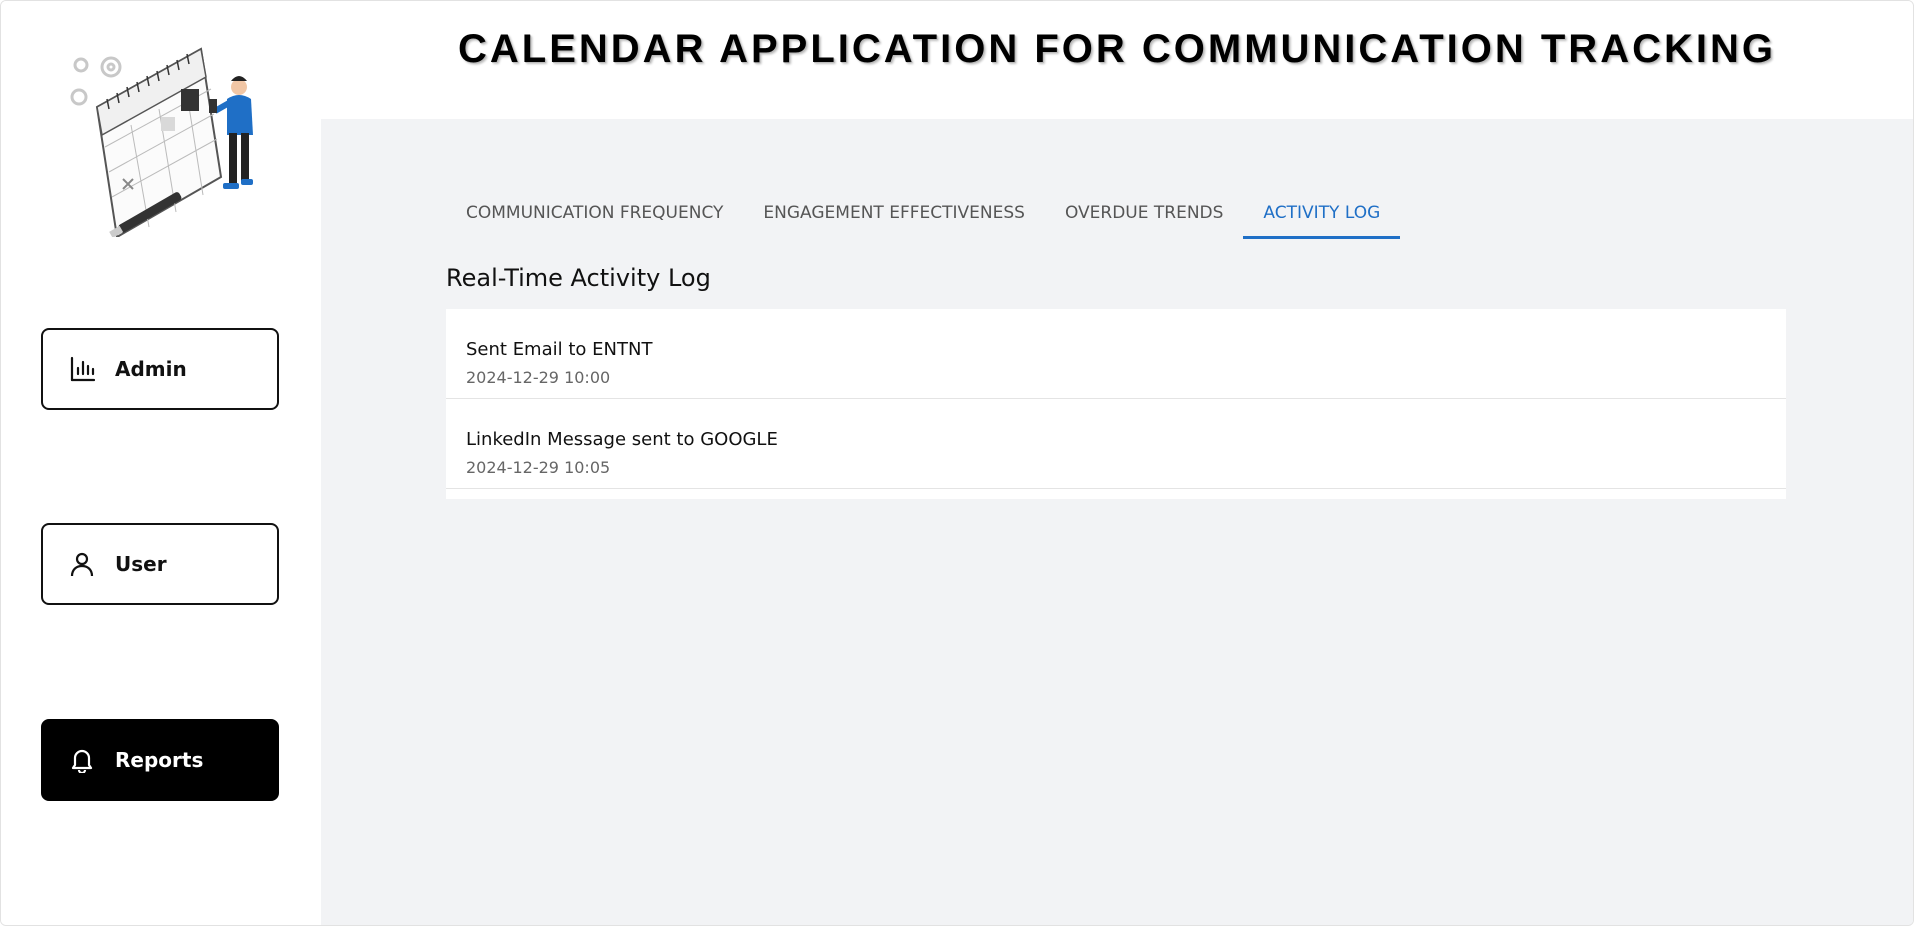 This screenshot has height=926, width=1914. I want to click on tab-overdue-trends: OVERDUE TRENDS, so click(1144, 213).